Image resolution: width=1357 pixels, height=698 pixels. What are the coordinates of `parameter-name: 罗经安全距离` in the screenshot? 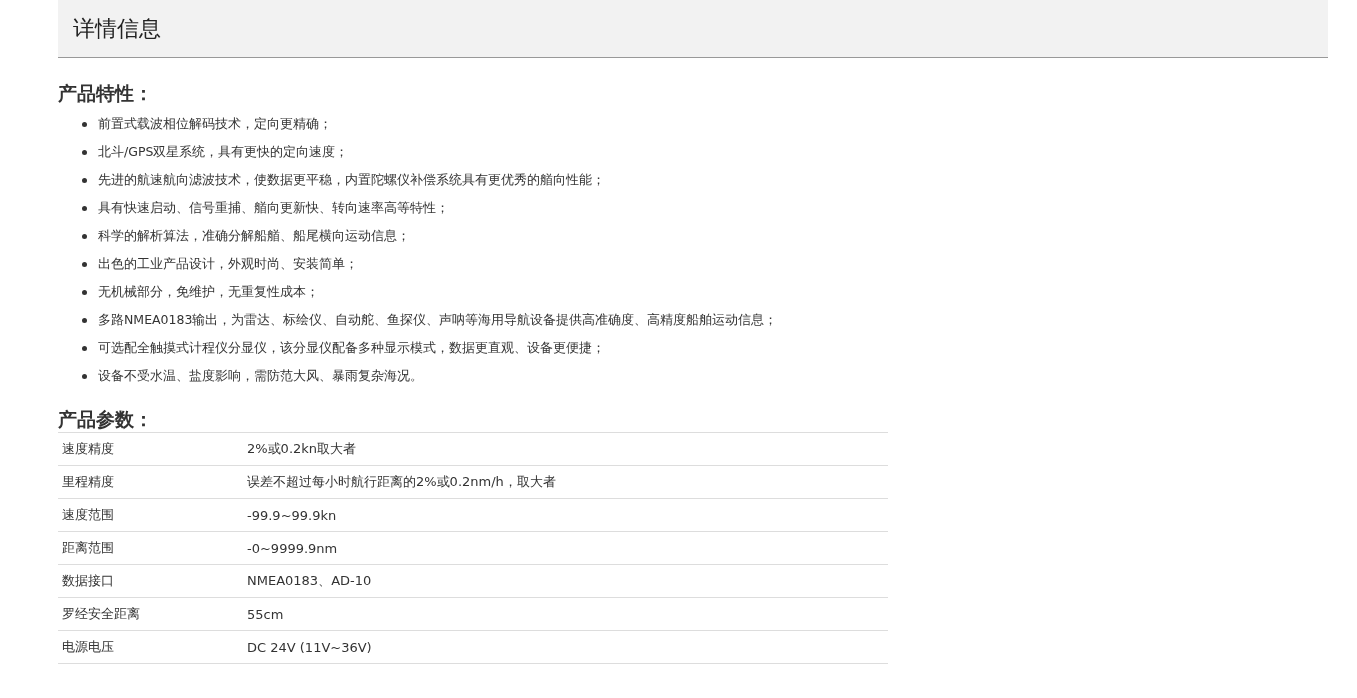 It's located at (101, 614).